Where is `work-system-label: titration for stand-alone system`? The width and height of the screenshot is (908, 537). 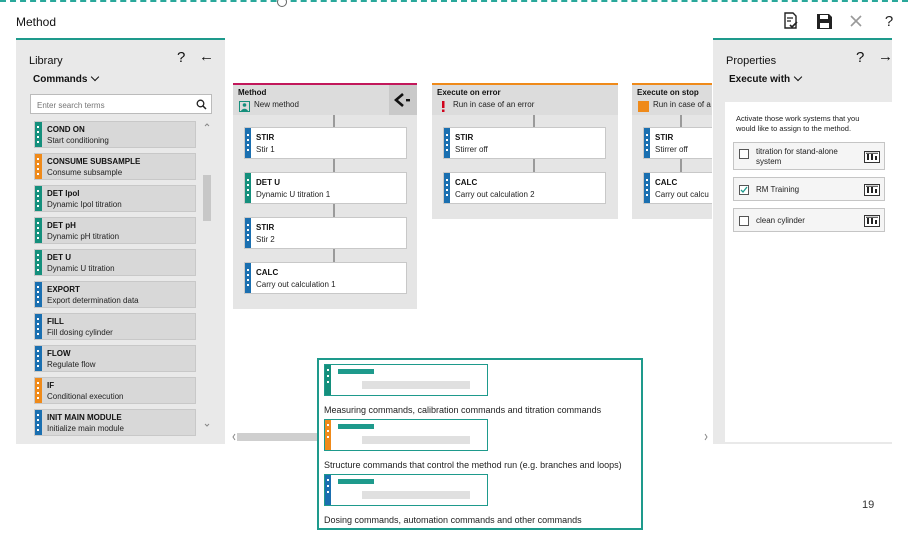 work-system-label: titration for stand-alone system is located at coordinates (797, 156).